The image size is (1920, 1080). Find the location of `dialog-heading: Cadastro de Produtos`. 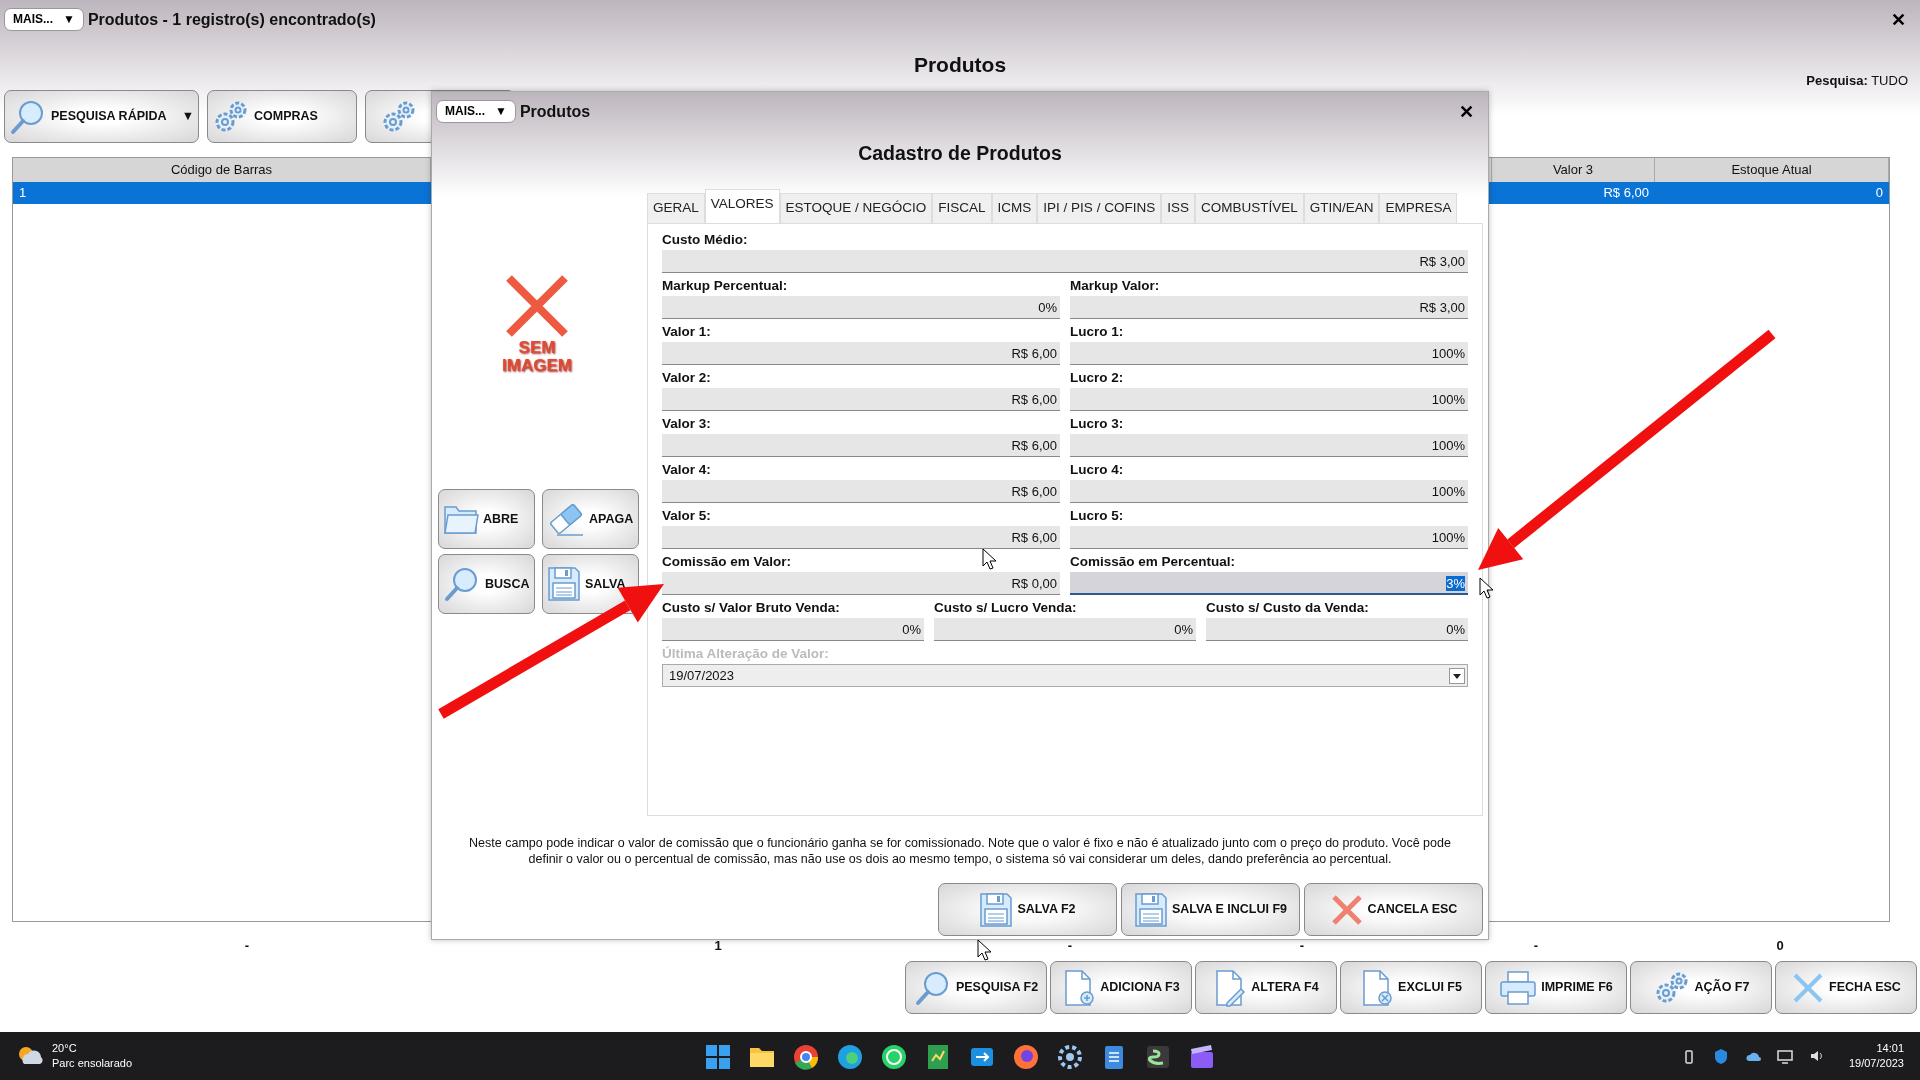

dialog-heading: Cadastro de Produtos is located at coordinates (960, 153).